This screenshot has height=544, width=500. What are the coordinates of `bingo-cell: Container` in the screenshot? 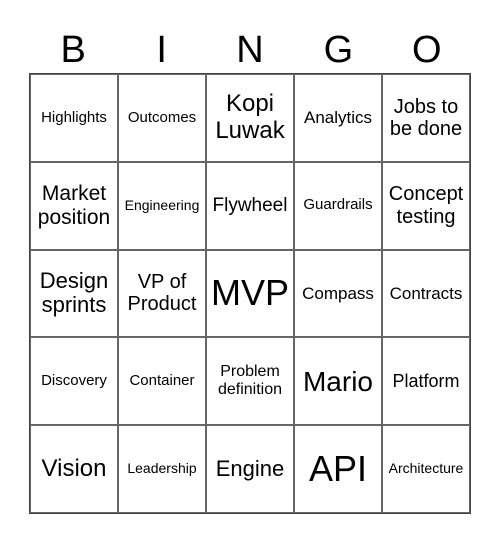 It's located at (162, 381).